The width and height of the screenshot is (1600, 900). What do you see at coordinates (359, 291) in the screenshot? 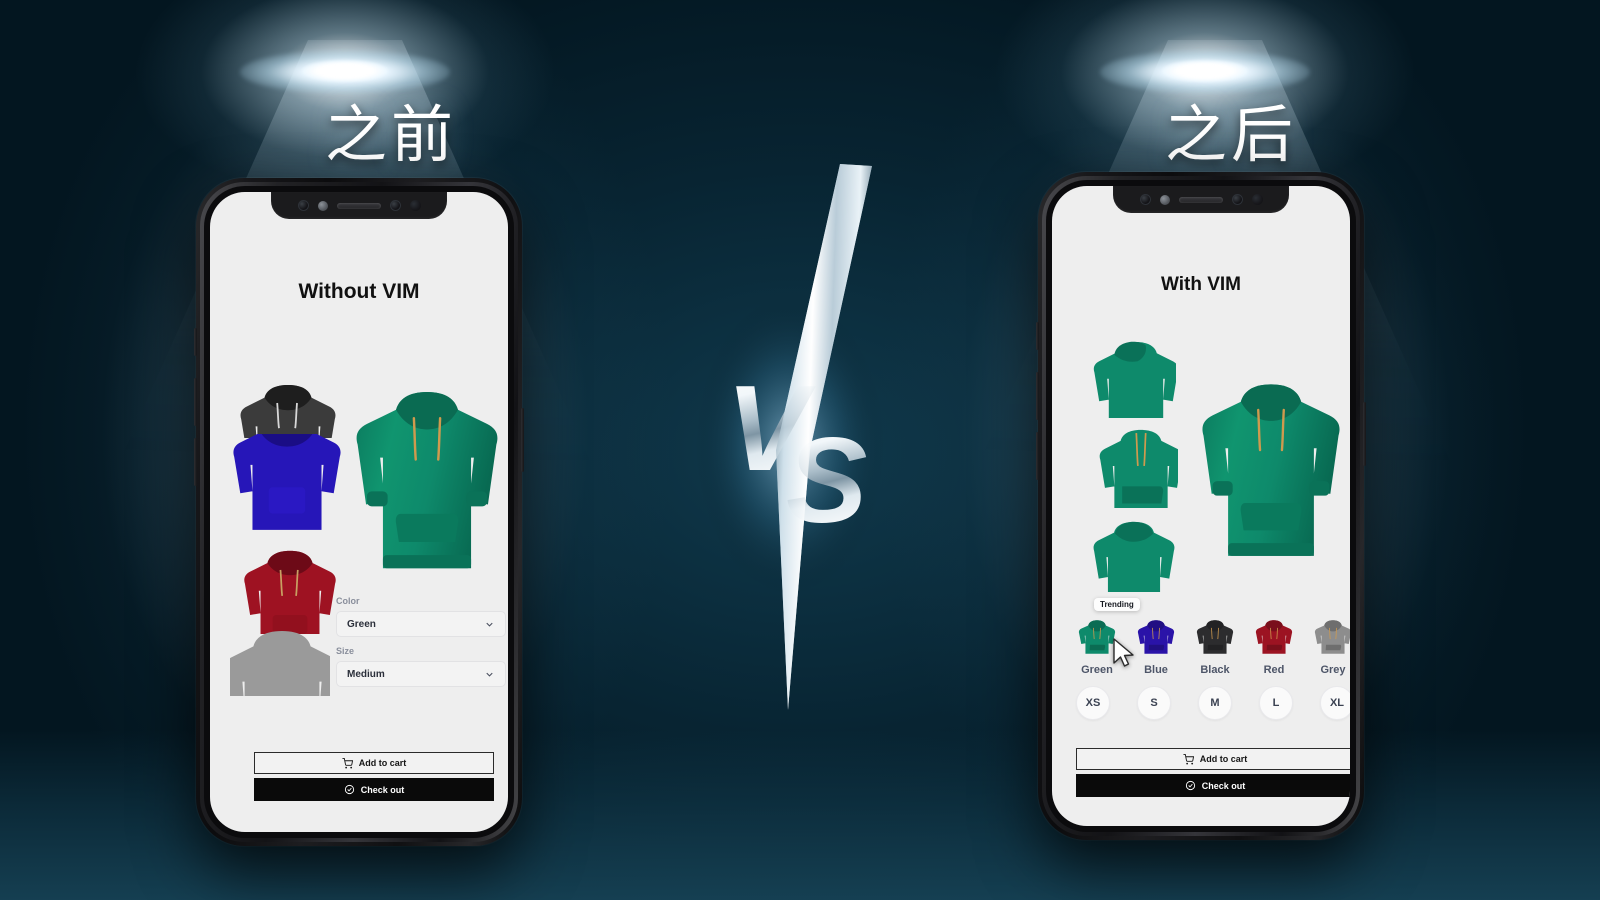
I see `page-title-before: Without VIM` at bounding box center [359, 291].